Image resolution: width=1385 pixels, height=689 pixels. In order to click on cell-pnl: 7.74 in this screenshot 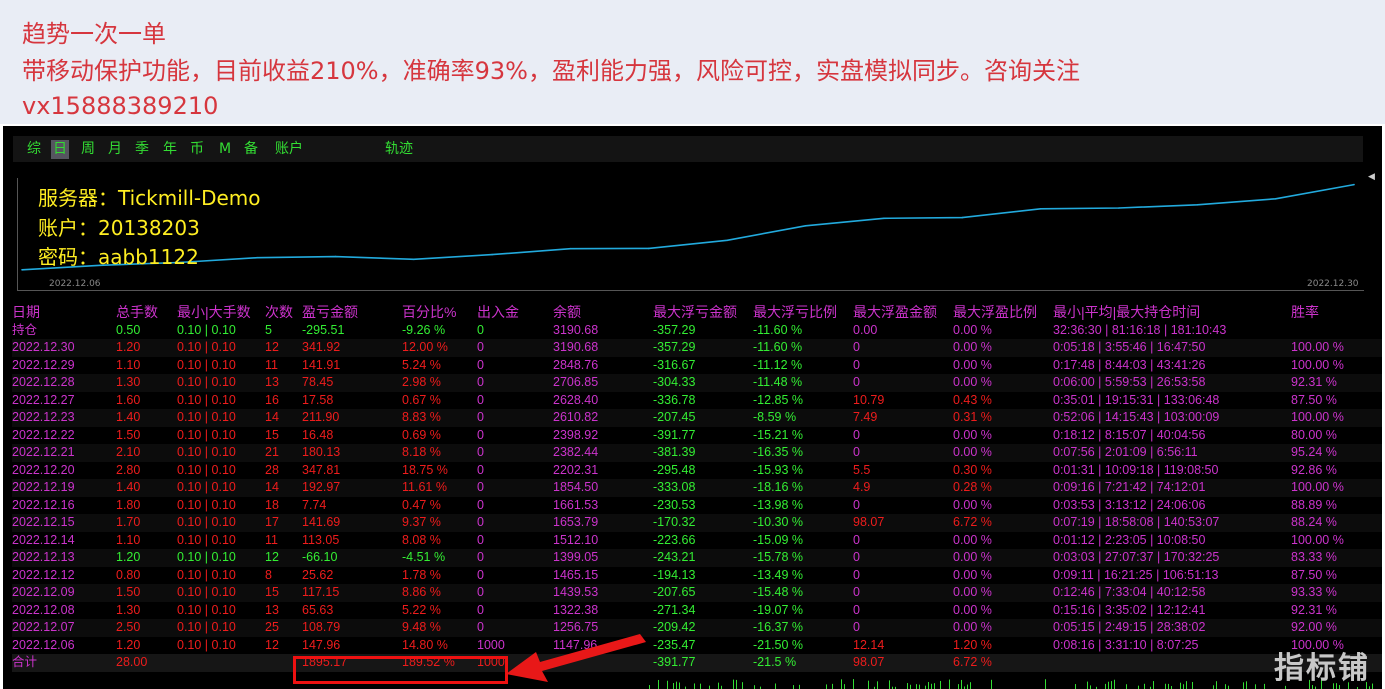, I will do `click(314, 504)`.